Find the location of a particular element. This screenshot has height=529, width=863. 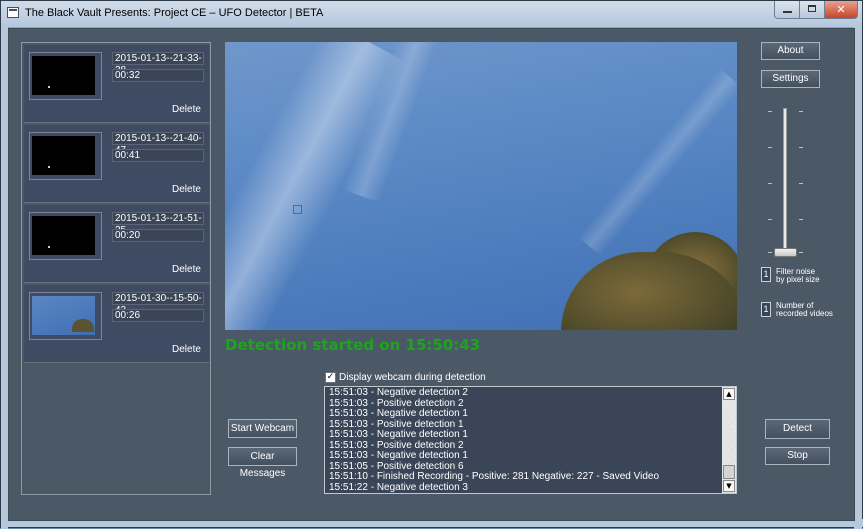

close-icon: ✕ is located at coordinates (841, 9).